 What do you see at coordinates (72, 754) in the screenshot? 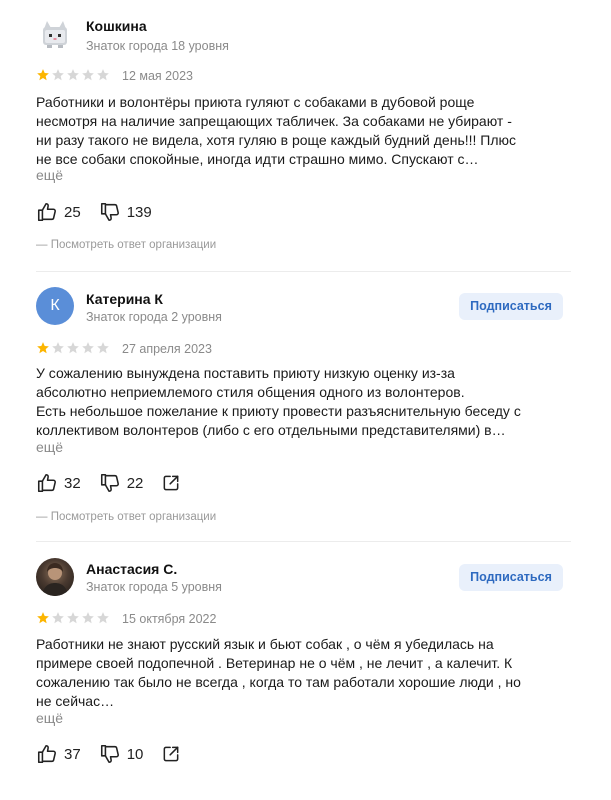
I see `like-count: 37` at bounding box center [72, 754].